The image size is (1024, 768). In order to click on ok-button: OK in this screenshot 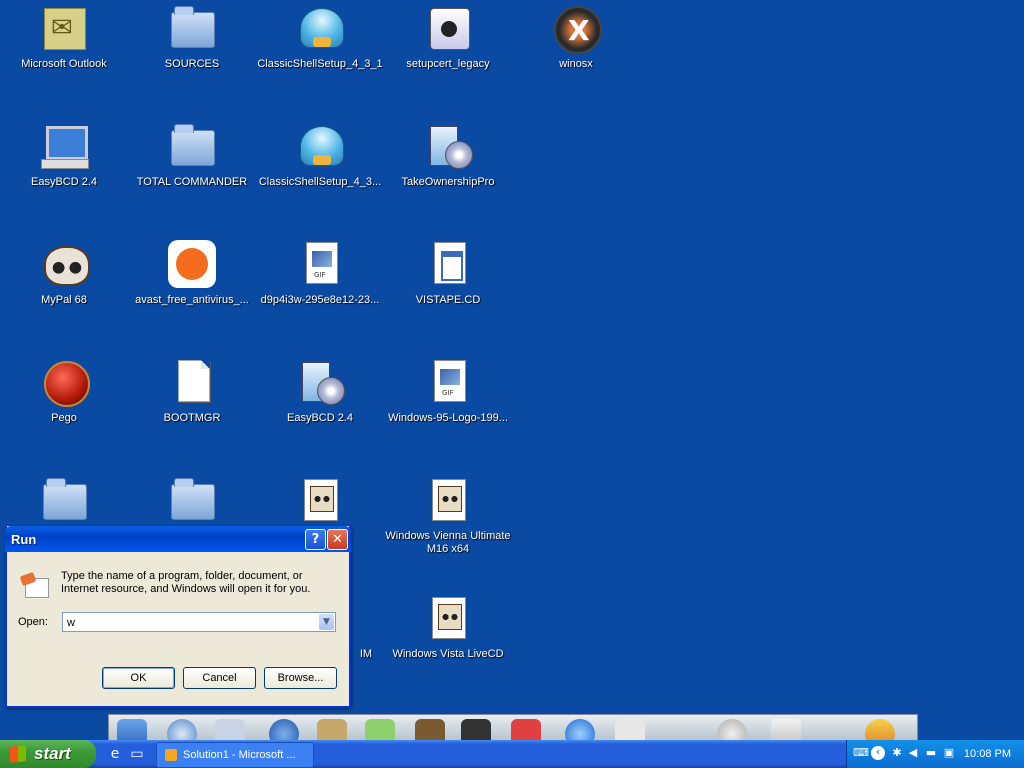, I will do `click(138, 678)`.